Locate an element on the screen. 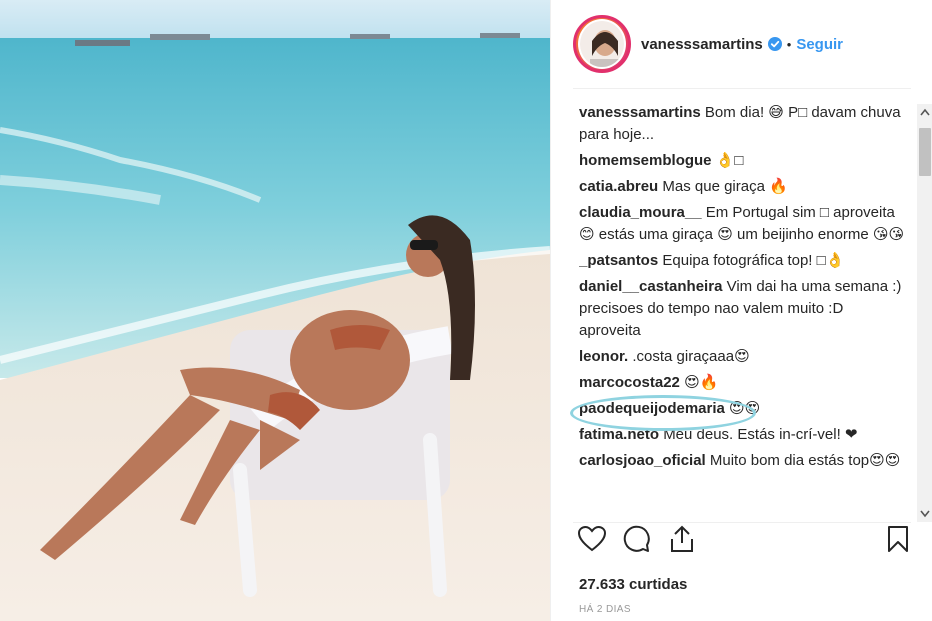 Image resolution: width=932 pixels, height=621 pixels. list-item: _patsantos Equipa fotográfica top! □👌 is located at coordinates (744, 261).